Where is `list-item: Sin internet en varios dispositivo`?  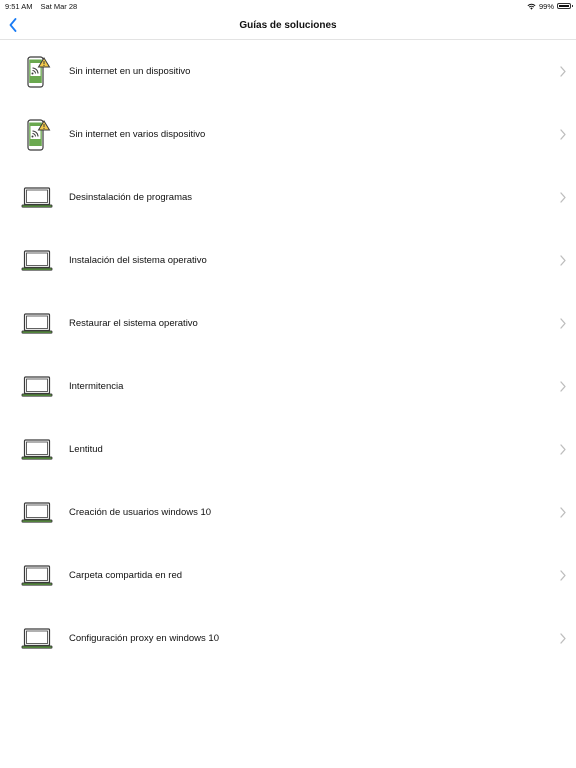 list-item: Sin internet en varios dispositivo is located at coordinates (288, 134).